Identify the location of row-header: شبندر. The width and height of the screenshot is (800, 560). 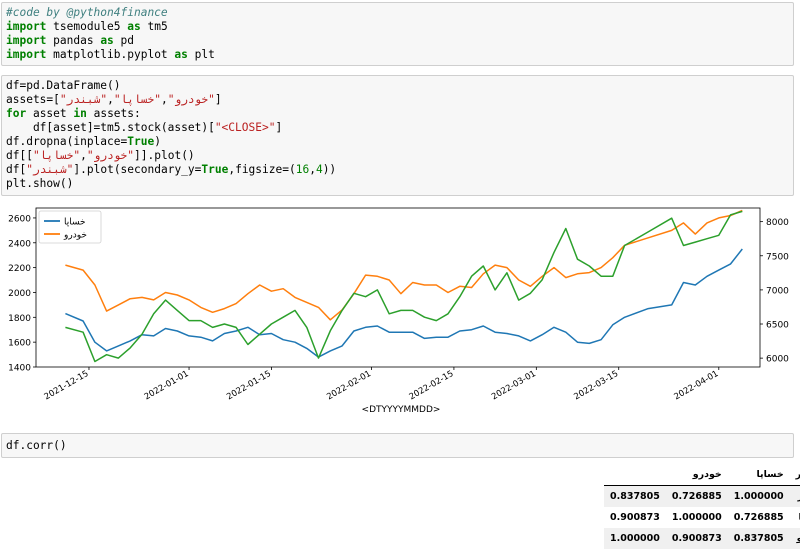
(795, 497).